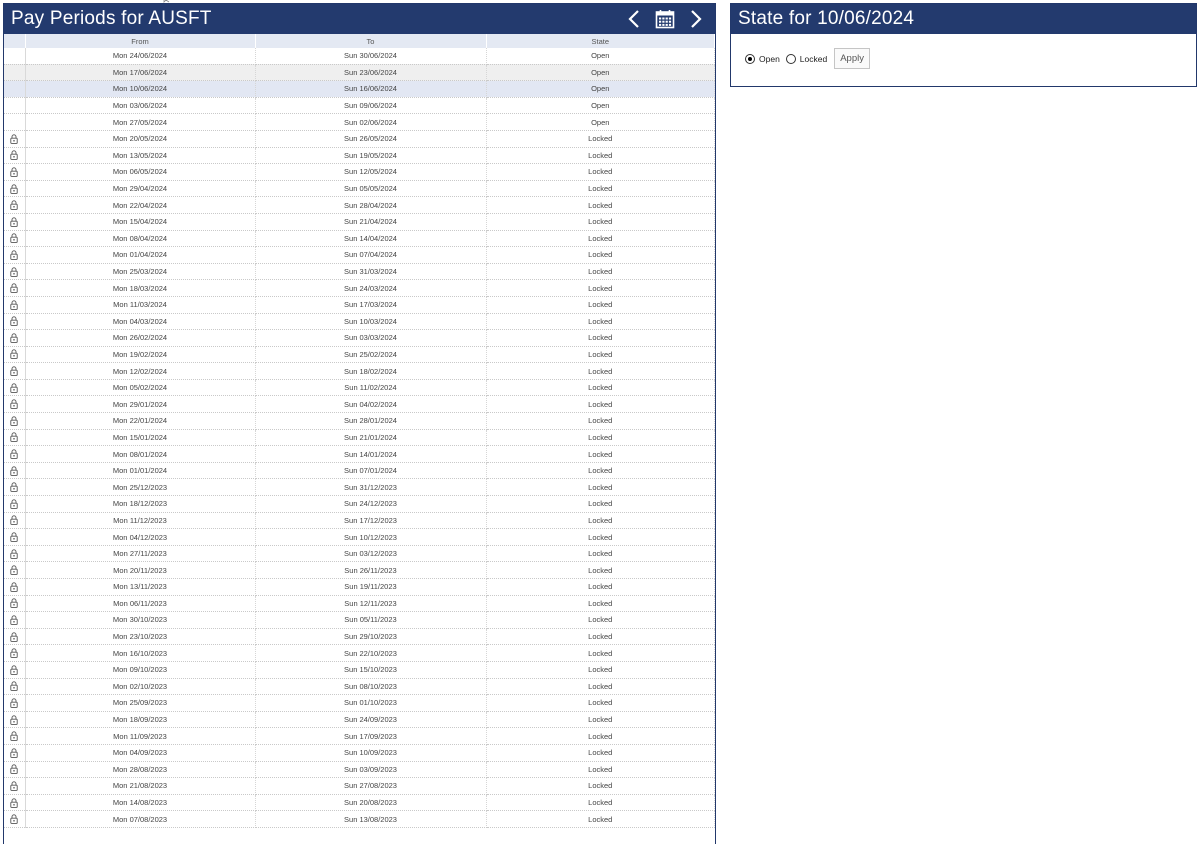 The height and width of the screenshot is (844, 1200). Describe the element at coordinates (769, 58) in the screenshot. I see `open-radio-label: Open` at that location.